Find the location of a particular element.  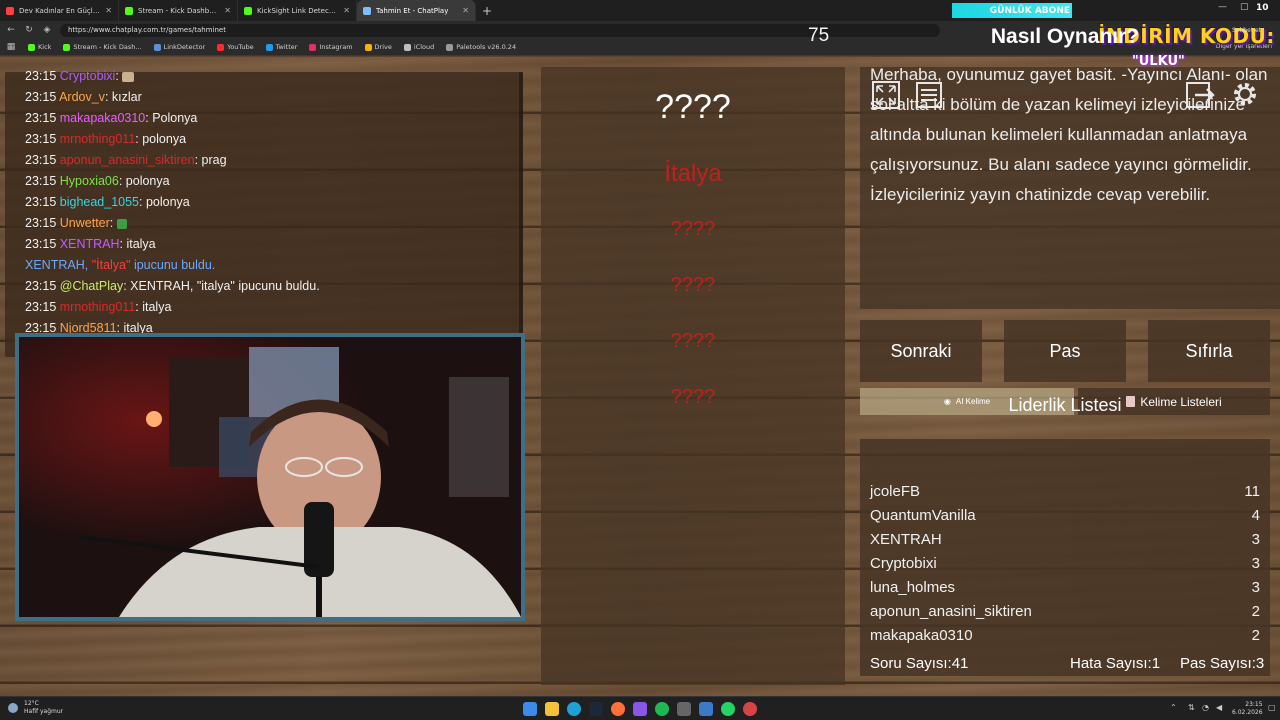

timer-counter: 75 is located at coordinates (819, 35).